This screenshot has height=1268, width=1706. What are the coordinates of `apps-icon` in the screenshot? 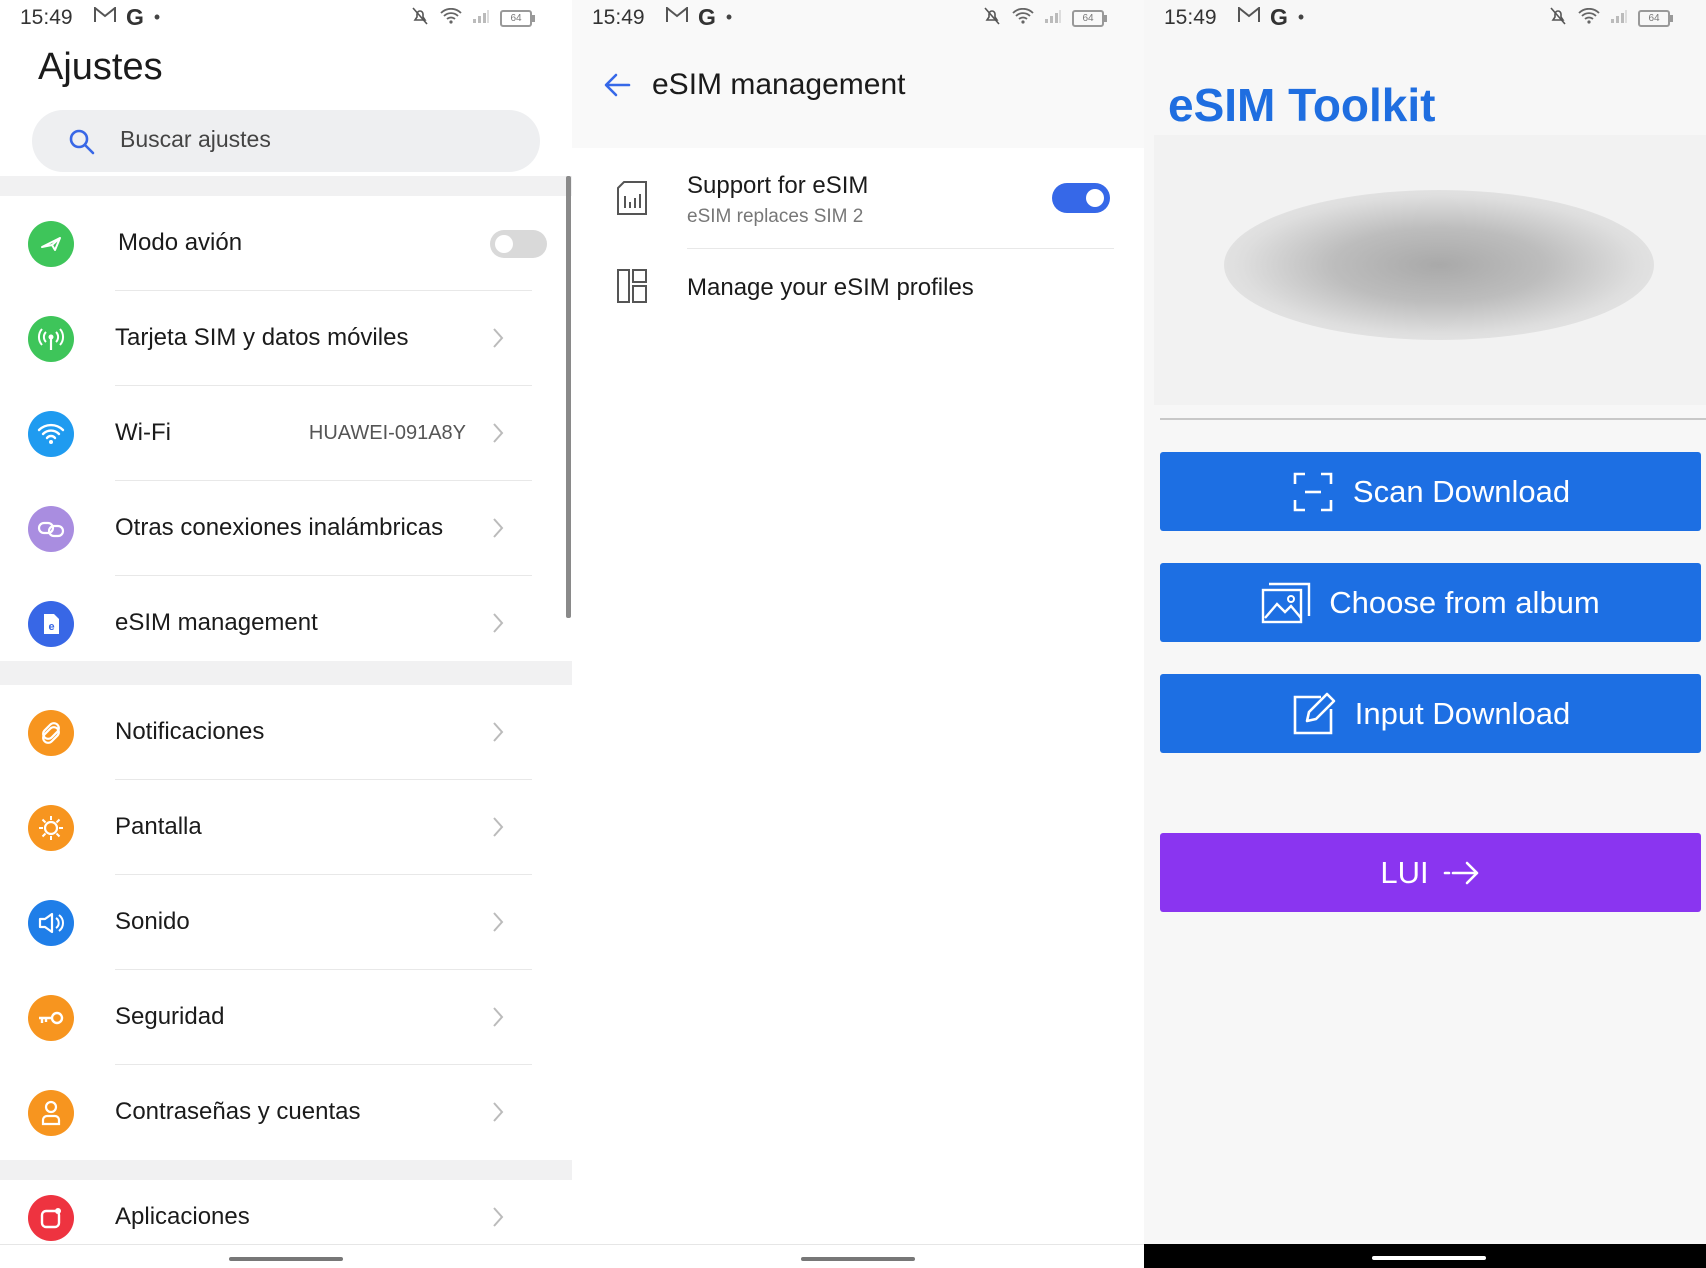 It's located at (51, 1218).